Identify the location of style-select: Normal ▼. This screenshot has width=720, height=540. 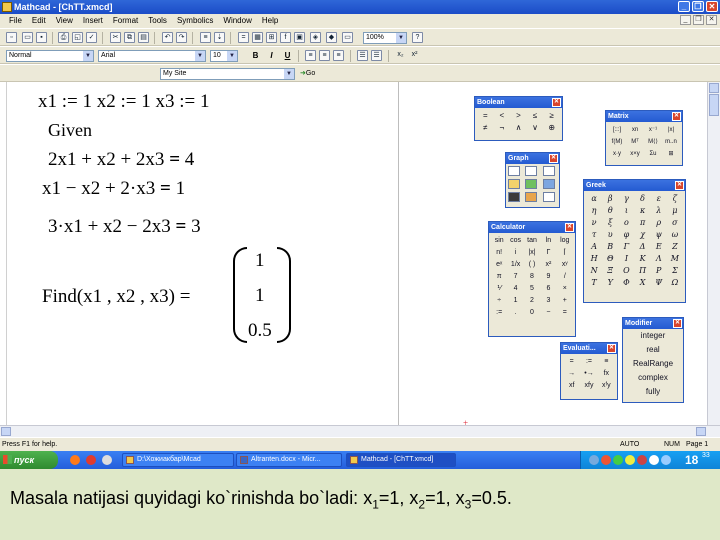
(50, 56).